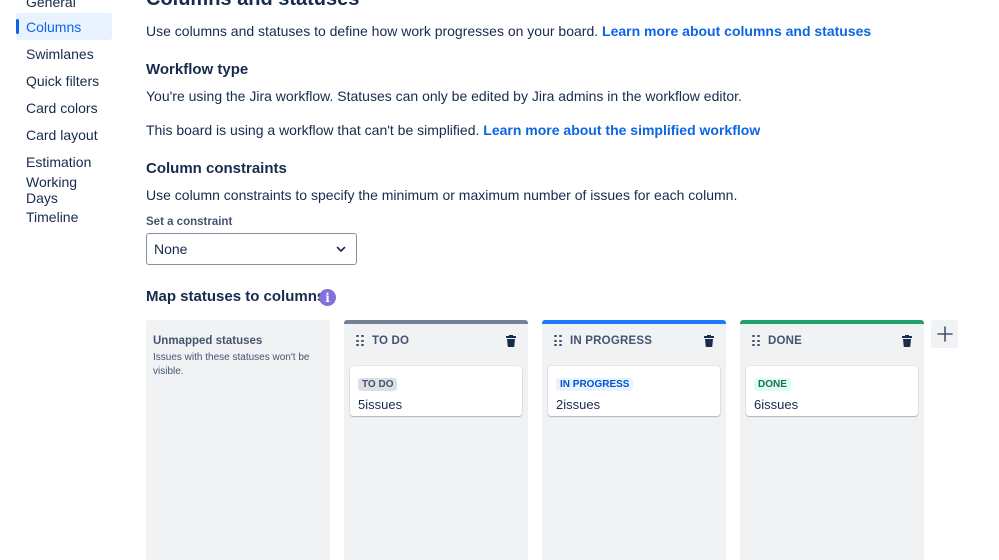  Describe the element at coordinates (436, 440) in the screenshot. I see `board-column-to-do: TO DO TO DO 5issues` at that location.